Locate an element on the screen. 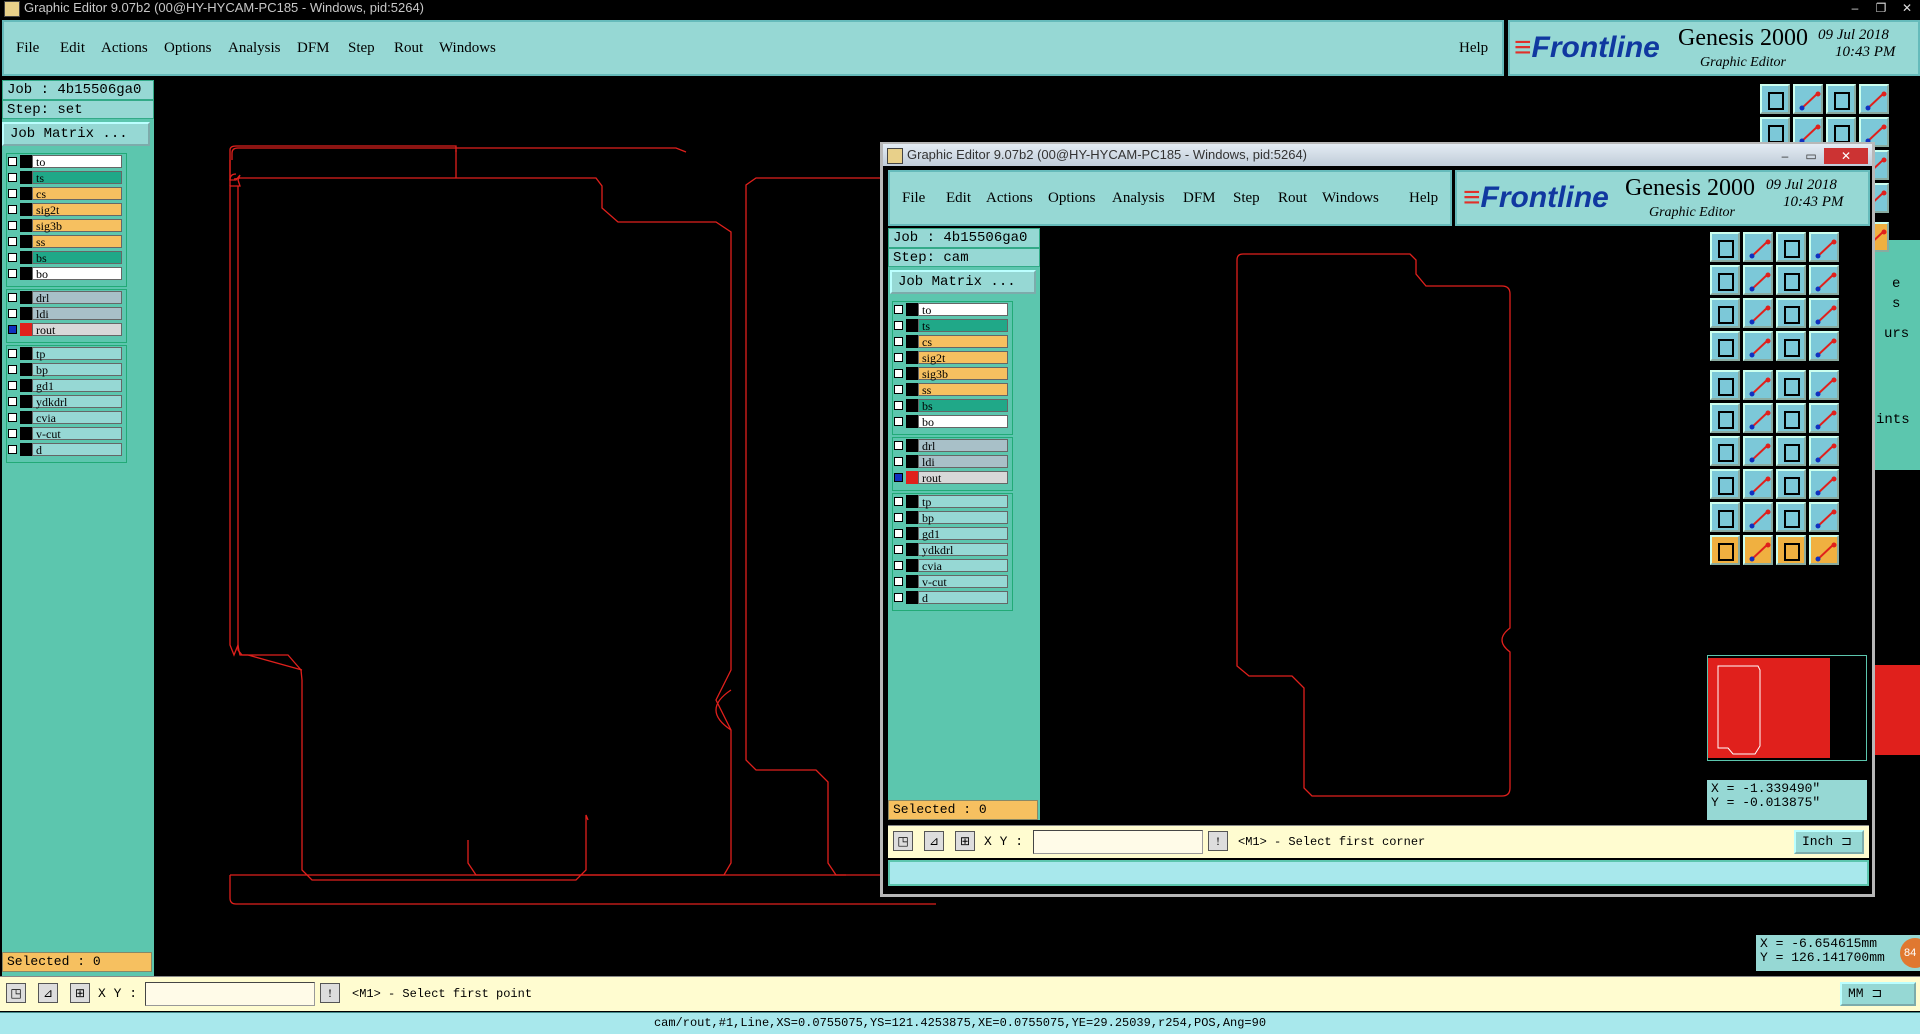 The image size is (1920, 1034). sub-left-panel-icon is located at coordinates (1725, 280).